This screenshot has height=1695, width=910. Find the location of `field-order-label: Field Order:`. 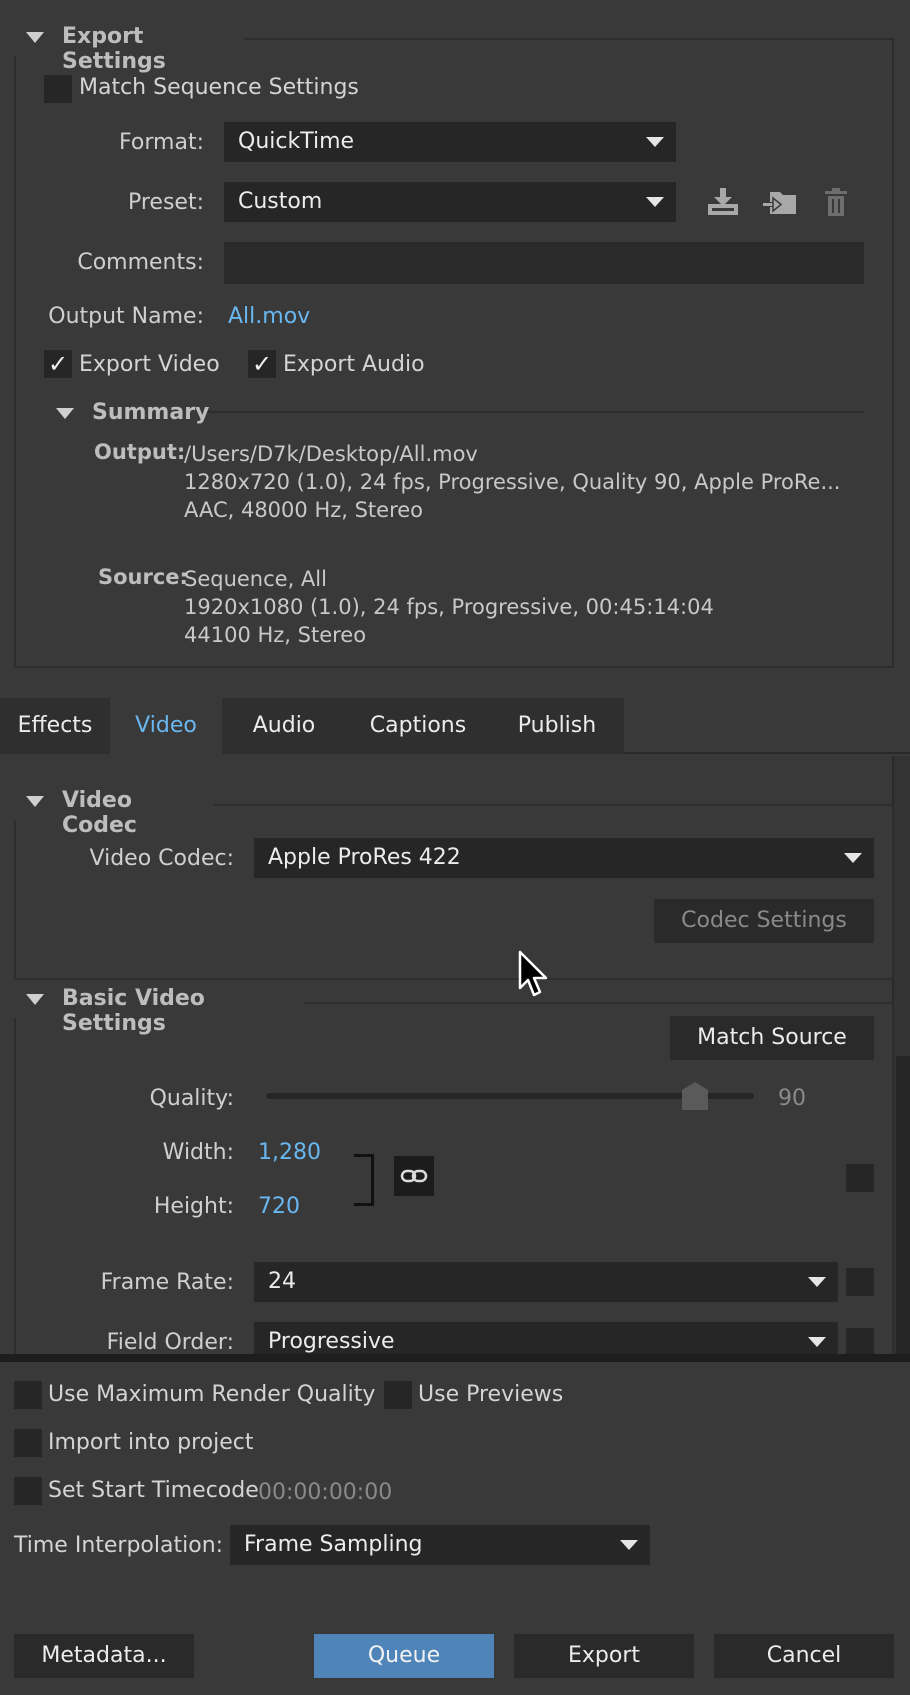

field-order-label: Field Order: is located at coordinates (170, 1342).